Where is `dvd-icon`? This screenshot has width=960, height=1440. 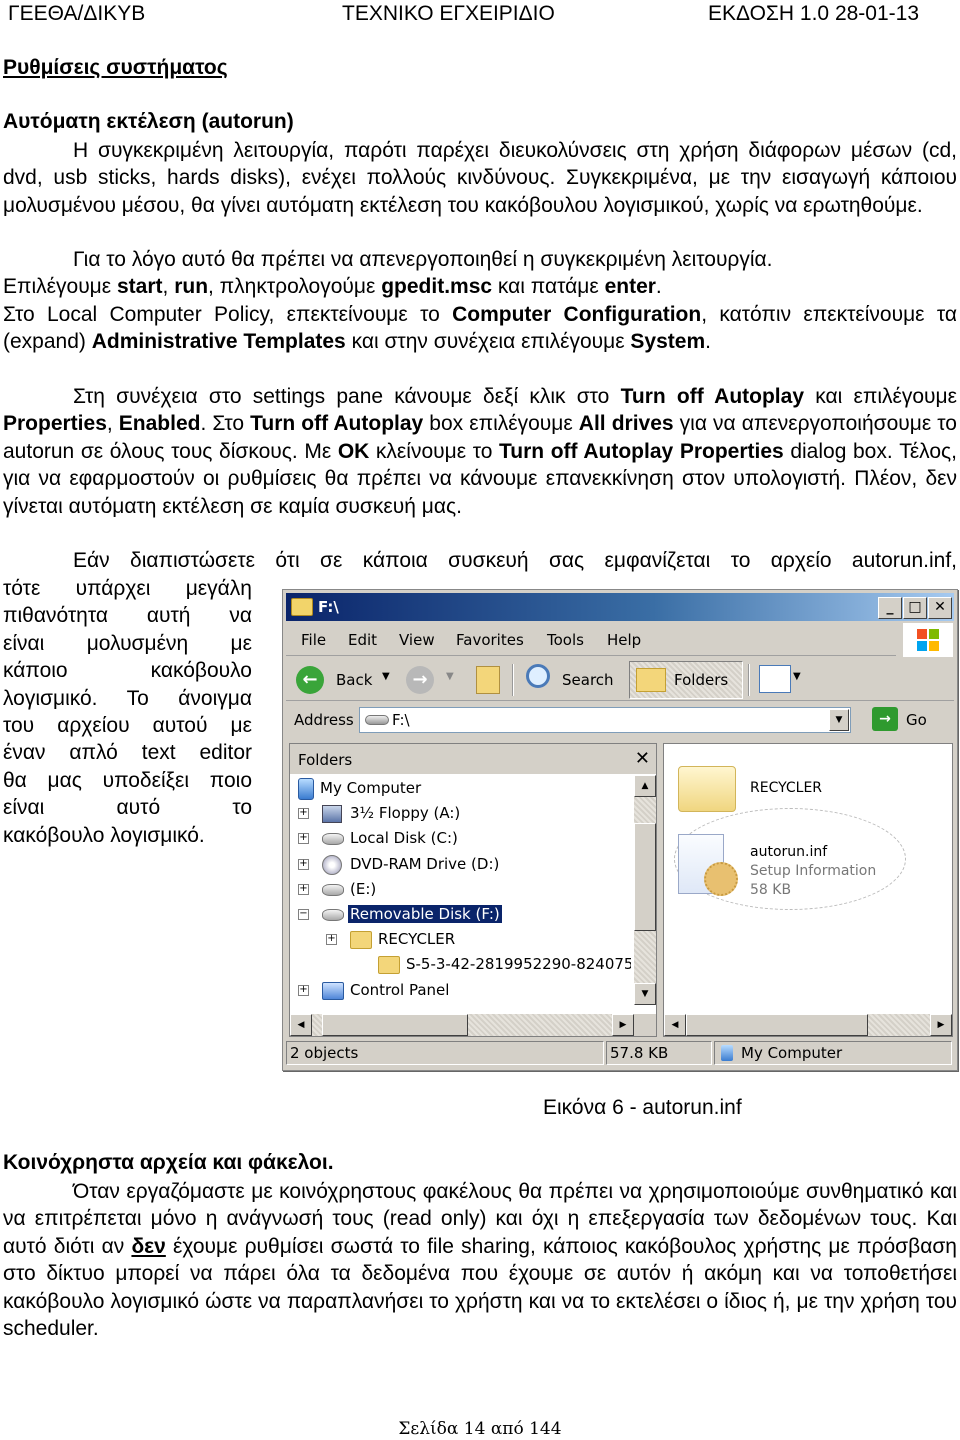
dvd-icon is located at coordinates (332, 864).